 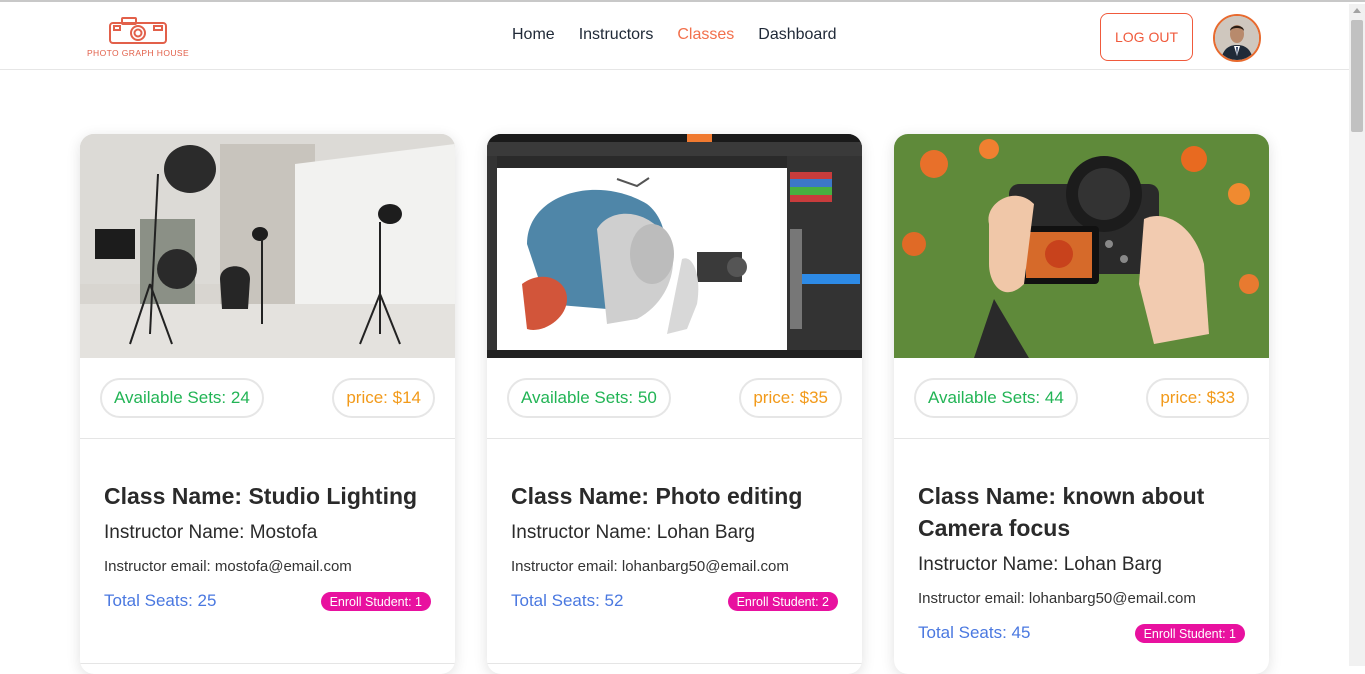 I want to click on user-avatar, so click(x=1237, y=38).